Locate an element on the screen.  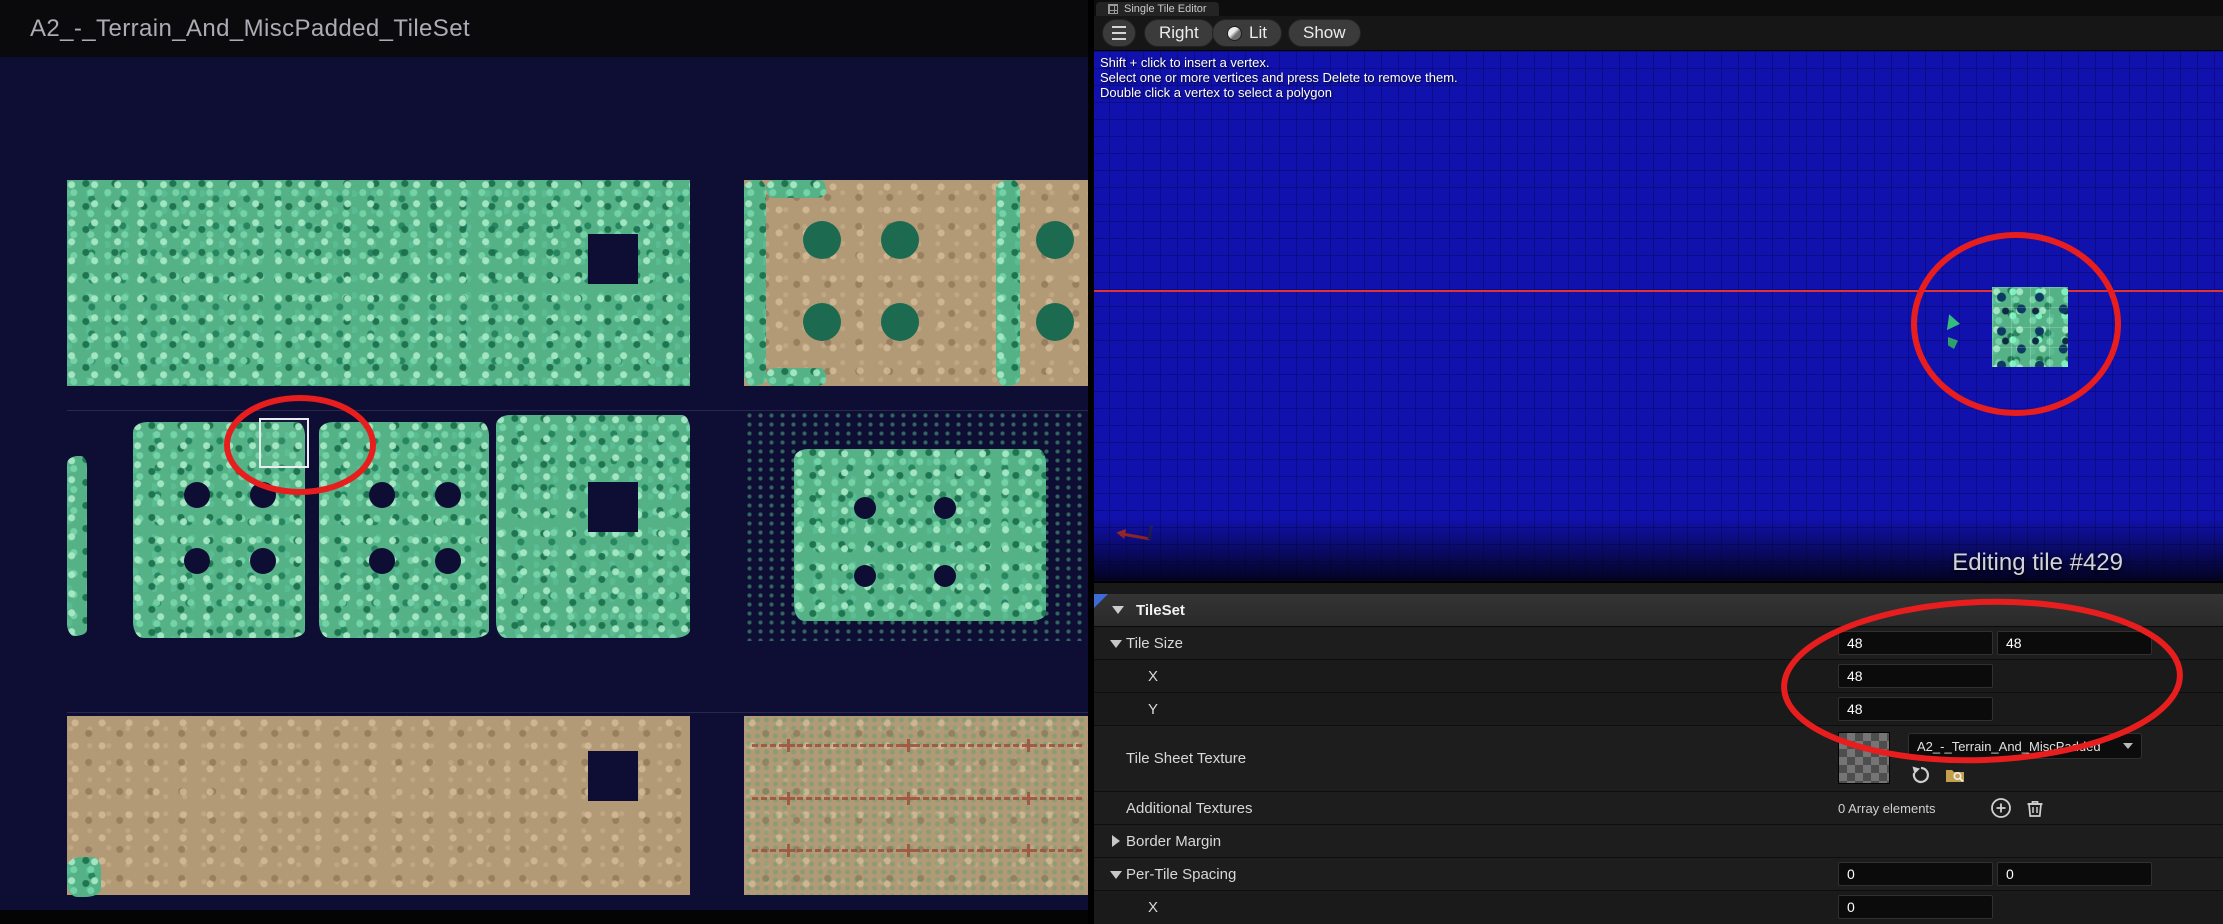
editing-tile-status: Editing tile #429 is located at coordinates (2037, 562).